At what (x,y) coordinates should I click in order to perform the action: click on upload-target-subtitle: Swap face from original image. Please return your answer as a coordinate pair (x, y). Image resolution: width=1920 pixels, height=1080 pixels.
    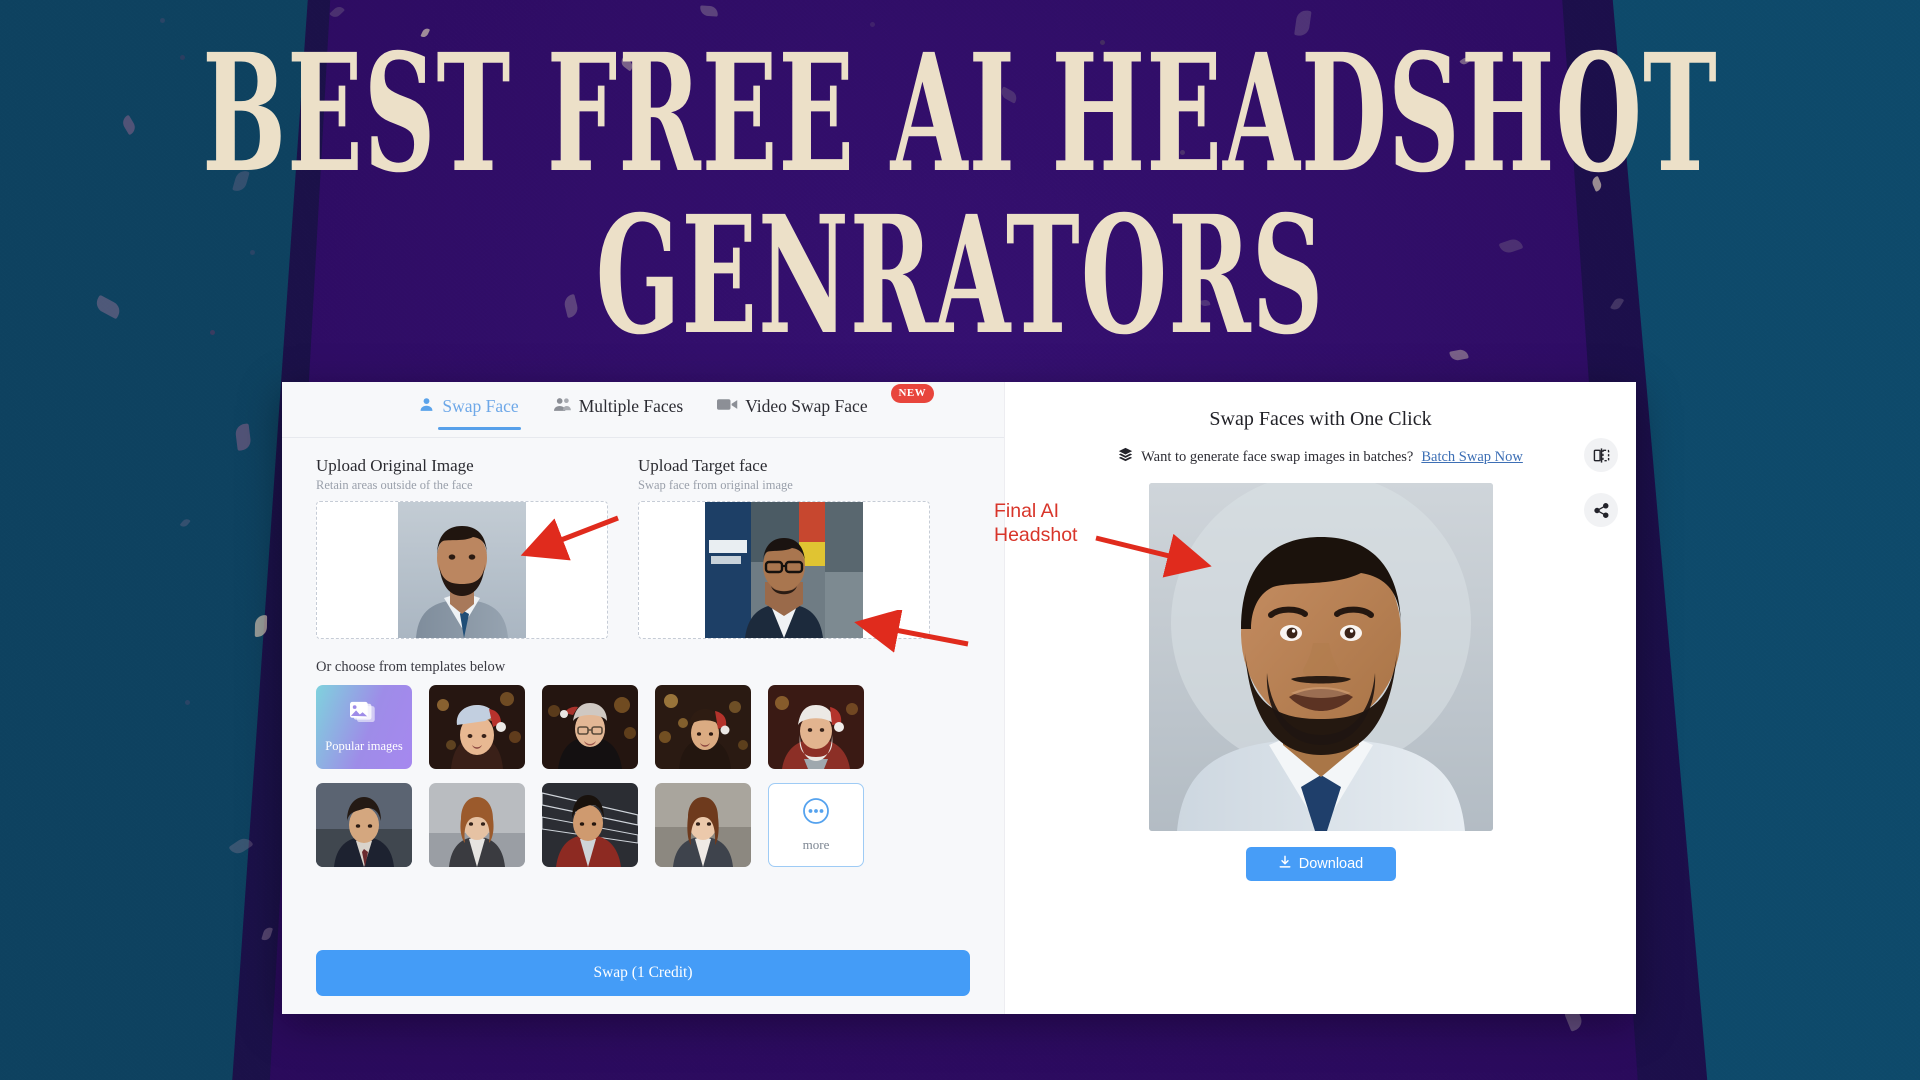
    Looking at the image, I should click on (715, 485).